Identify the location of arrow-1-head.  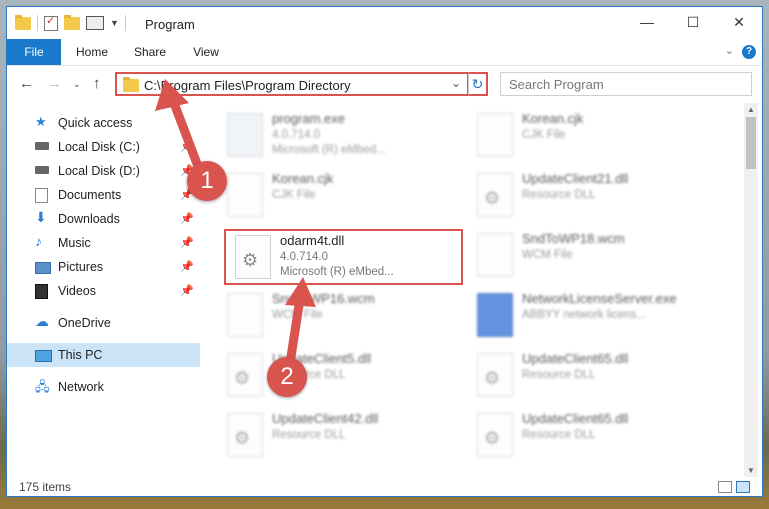
(172, 95).